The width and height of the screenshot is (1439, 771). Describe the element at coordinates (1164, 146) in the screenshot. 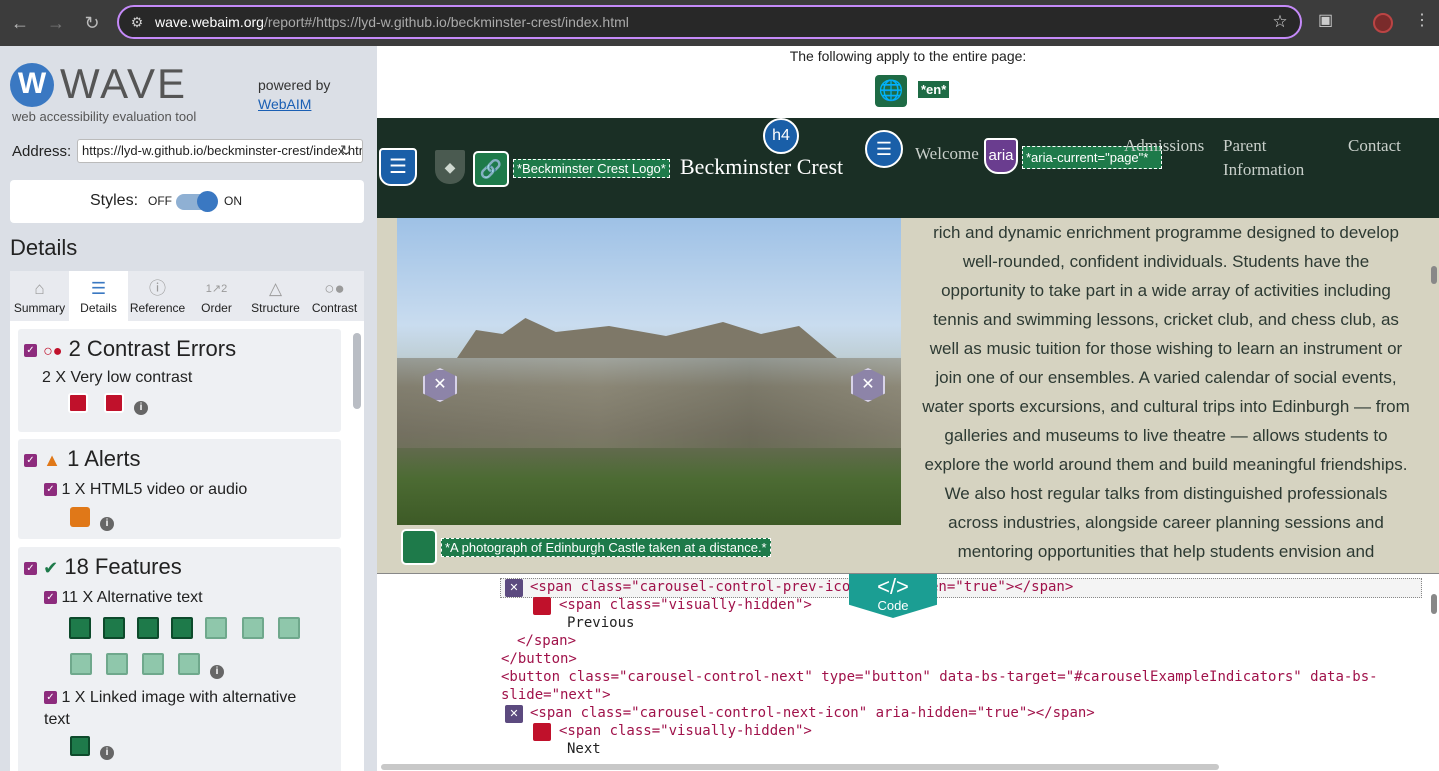

I see `nav-admissions: Admissions` at that location.